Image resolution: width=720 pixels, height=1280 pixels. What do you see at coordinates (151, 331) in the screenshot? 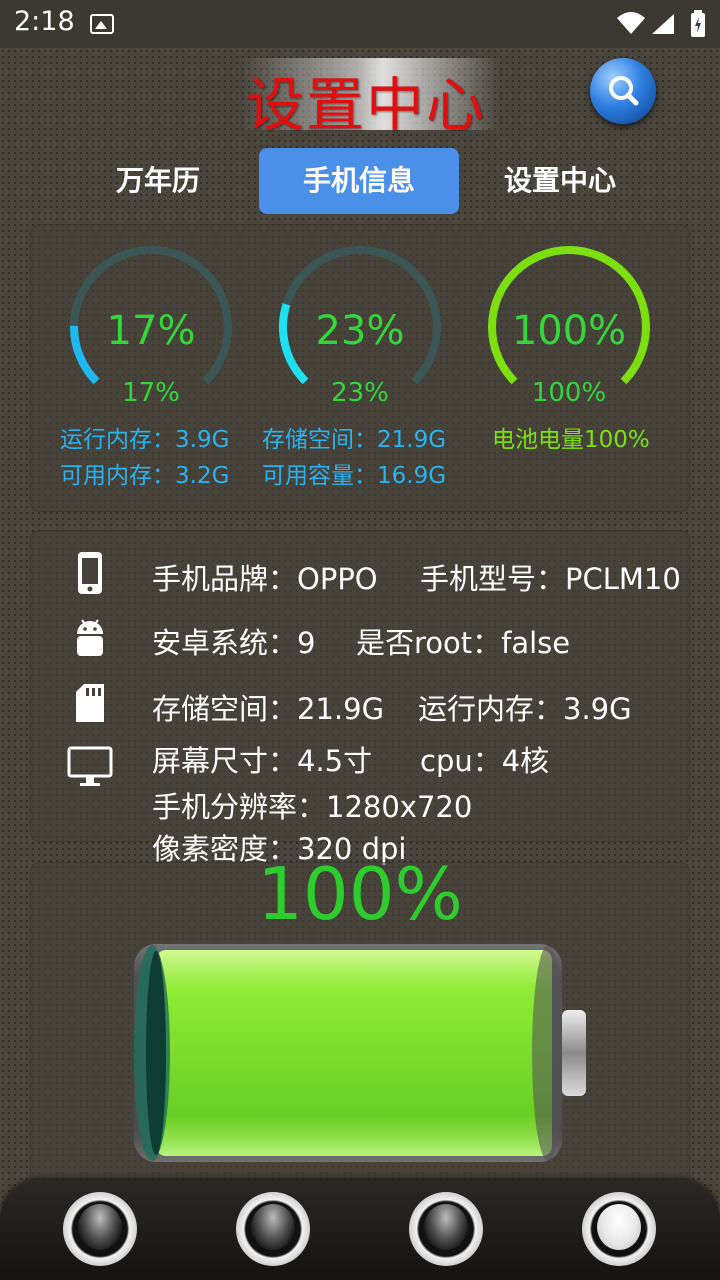
I see `ram-gauge-percent: 17%` at bounding box center [151, 331].